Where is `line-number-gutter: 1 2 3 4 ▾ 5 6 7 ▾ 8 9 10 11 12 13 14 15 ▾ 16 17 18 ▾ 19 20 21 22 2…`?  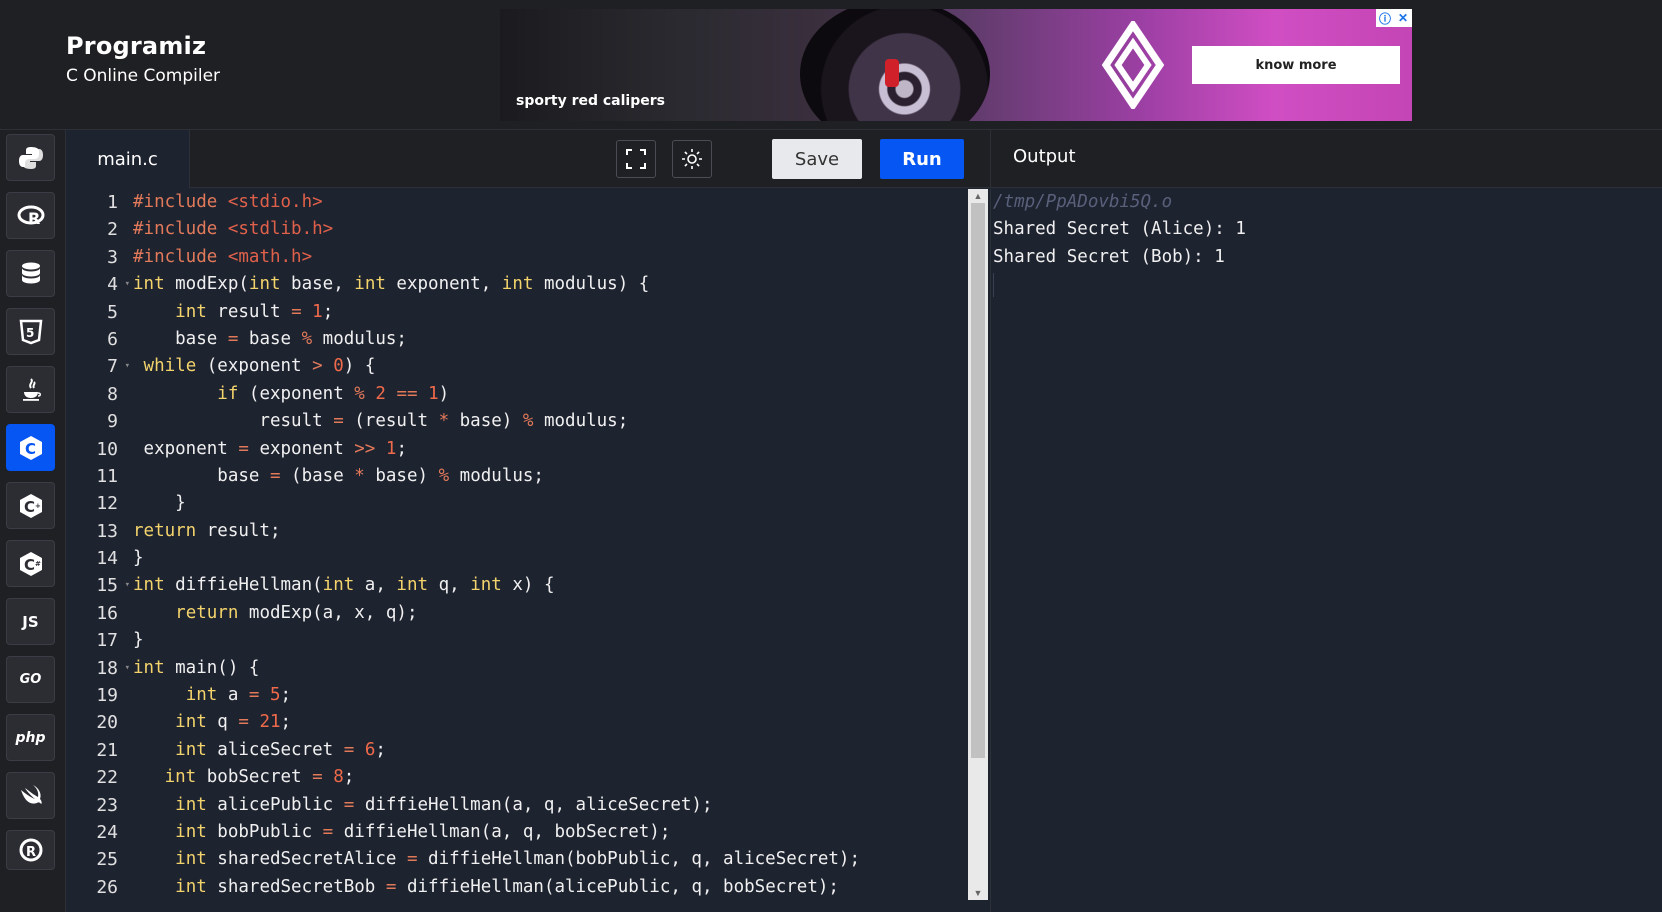 line-number-gutter: 1 2 3 4 ▾ 5 6 7 ▾ 8 9 10 11 12 13 14 15 ▾ 16 17 18 ▾ 19 20 21 22 2… is located at coordinates (98, 544).